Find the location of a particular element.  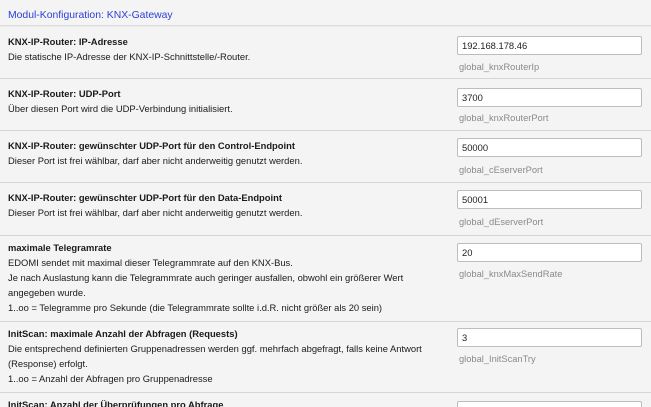

setting-title: KNX-IP-Router: UDP-Port is located at coordinates (64, 93).